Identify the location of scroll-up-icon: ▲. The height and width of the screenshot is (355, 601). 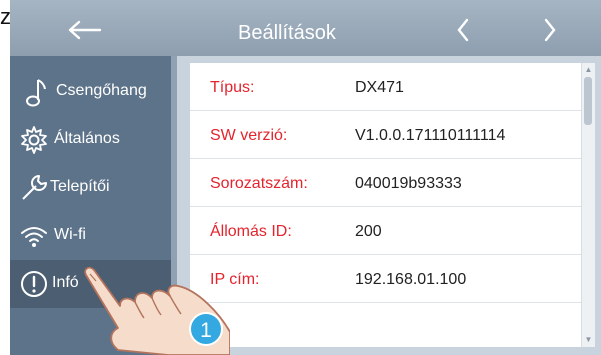
(588, 70).